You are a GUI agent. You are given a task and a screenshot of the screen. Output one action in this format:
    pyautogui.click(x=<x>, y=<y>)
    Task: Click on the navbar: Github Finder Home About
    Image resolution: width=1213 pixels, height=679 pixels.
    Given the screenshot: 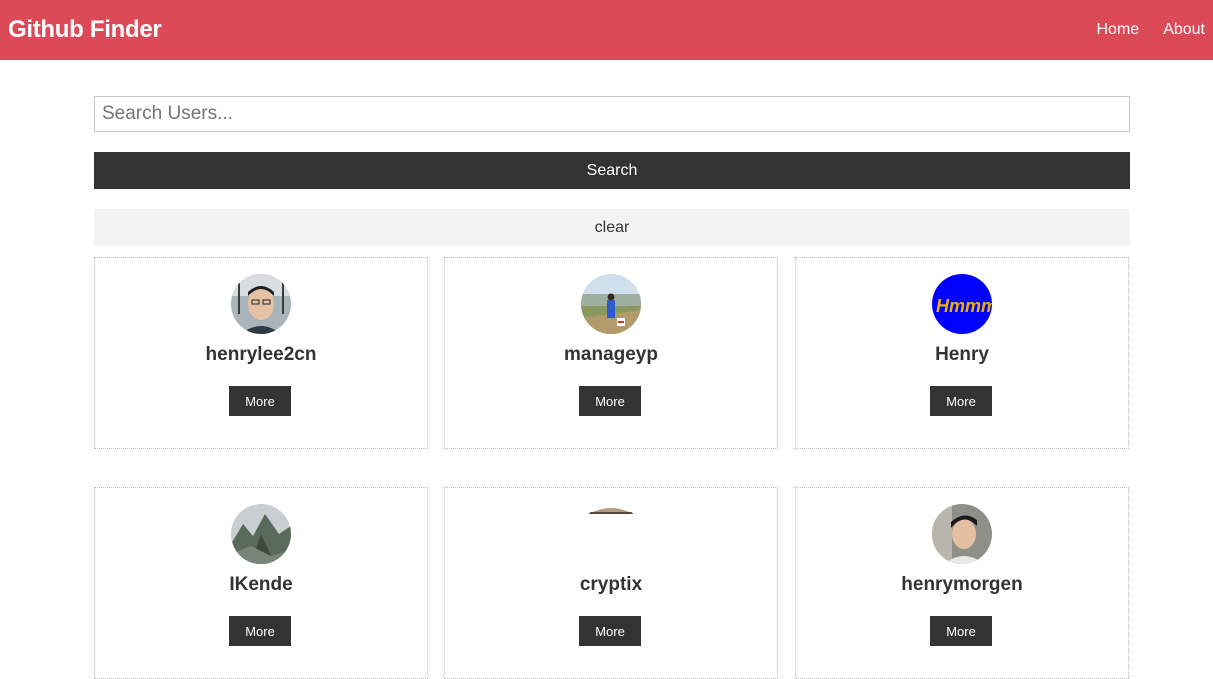 What is the action you would take?
    pyautogui.click(x=606, y=30)
    